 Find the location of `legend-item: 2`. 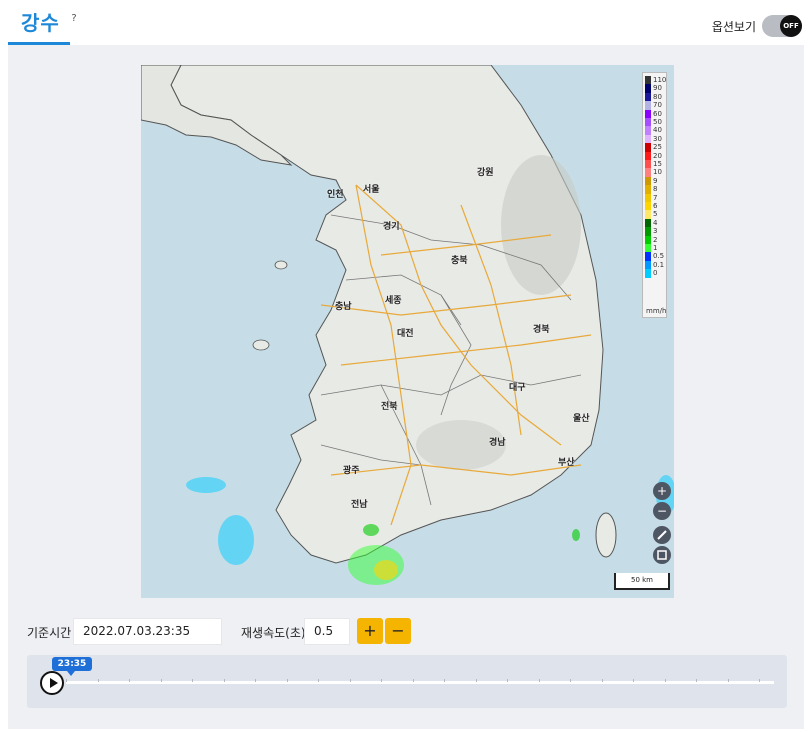

legend-item: 2 is located at coordinates (655, 239).